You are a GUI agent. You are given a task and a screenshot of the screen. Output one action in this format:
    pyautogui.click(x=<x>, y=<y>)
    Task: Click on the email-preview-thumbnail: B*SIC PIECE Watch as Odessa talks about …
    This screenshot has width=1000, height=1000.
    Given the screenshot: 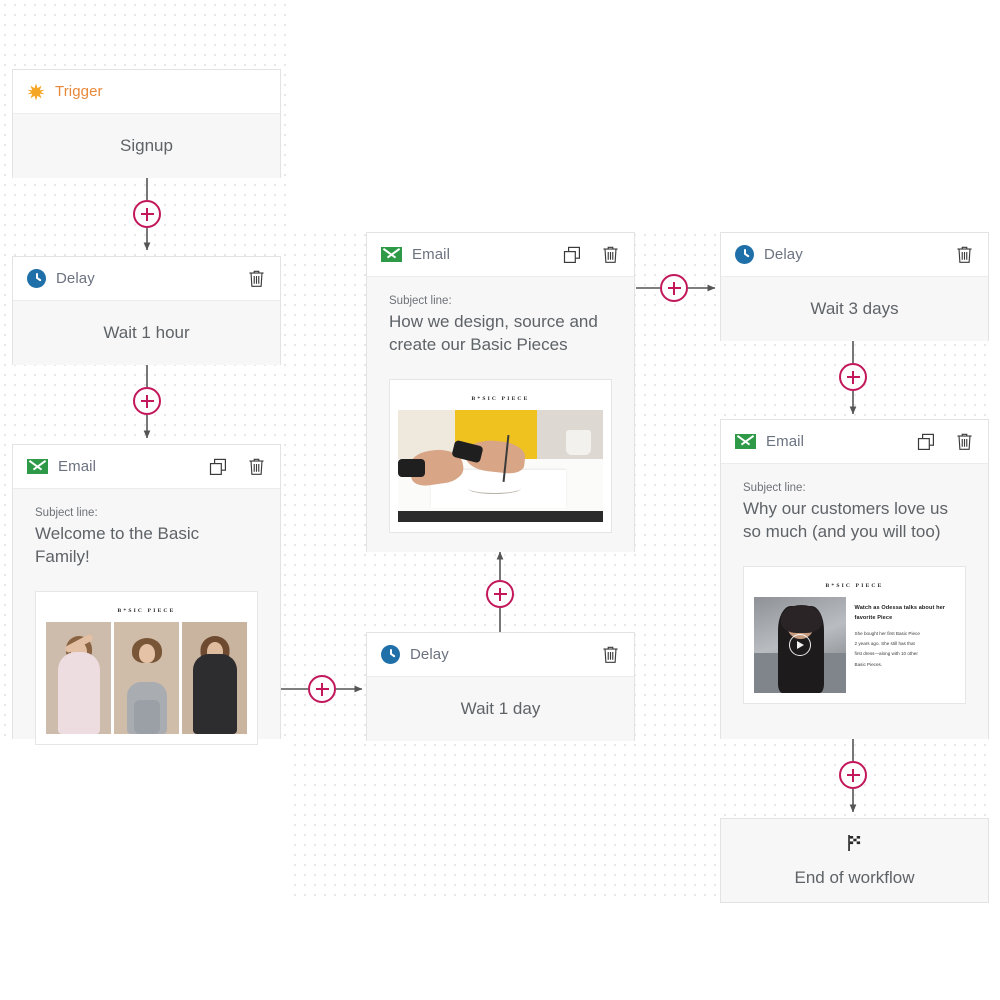 What is the action you would take?
    pyautogui.click(x=854, y=634)
    